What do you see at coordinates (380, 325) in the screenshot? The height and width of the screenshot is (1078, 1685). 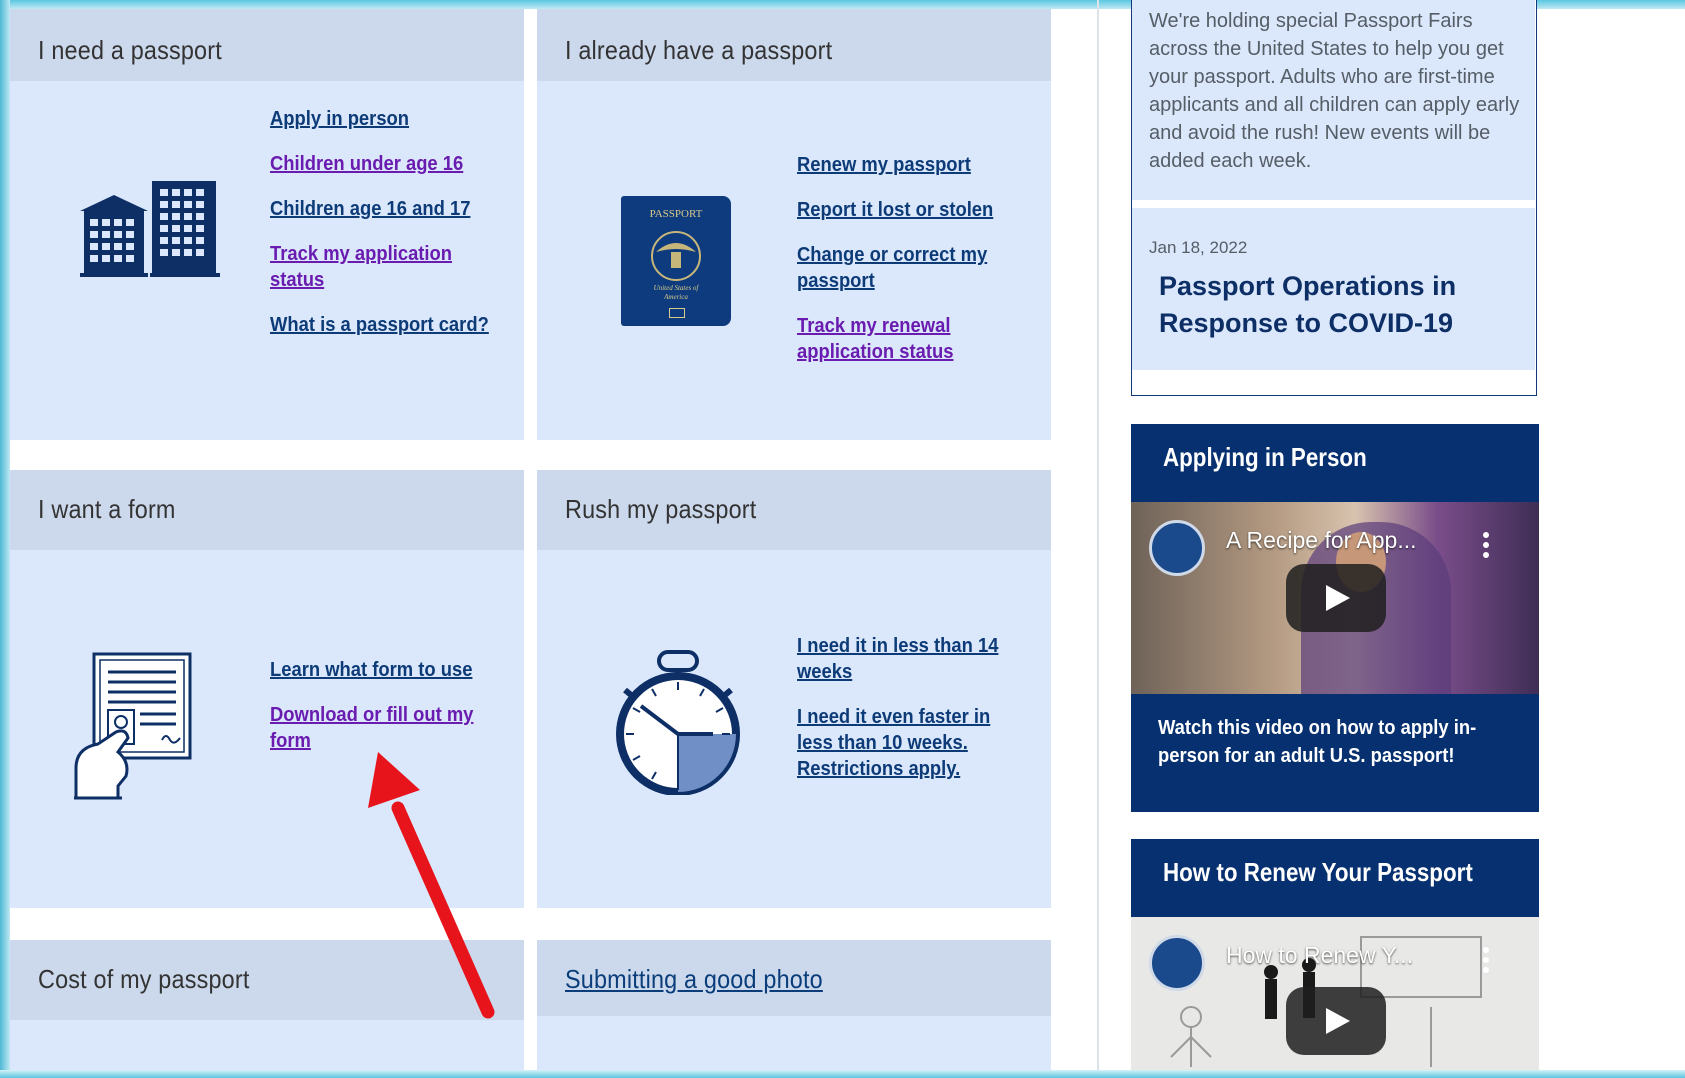 I see `link-passport-card: What is a passport card?` at bounding box center [380, 325].